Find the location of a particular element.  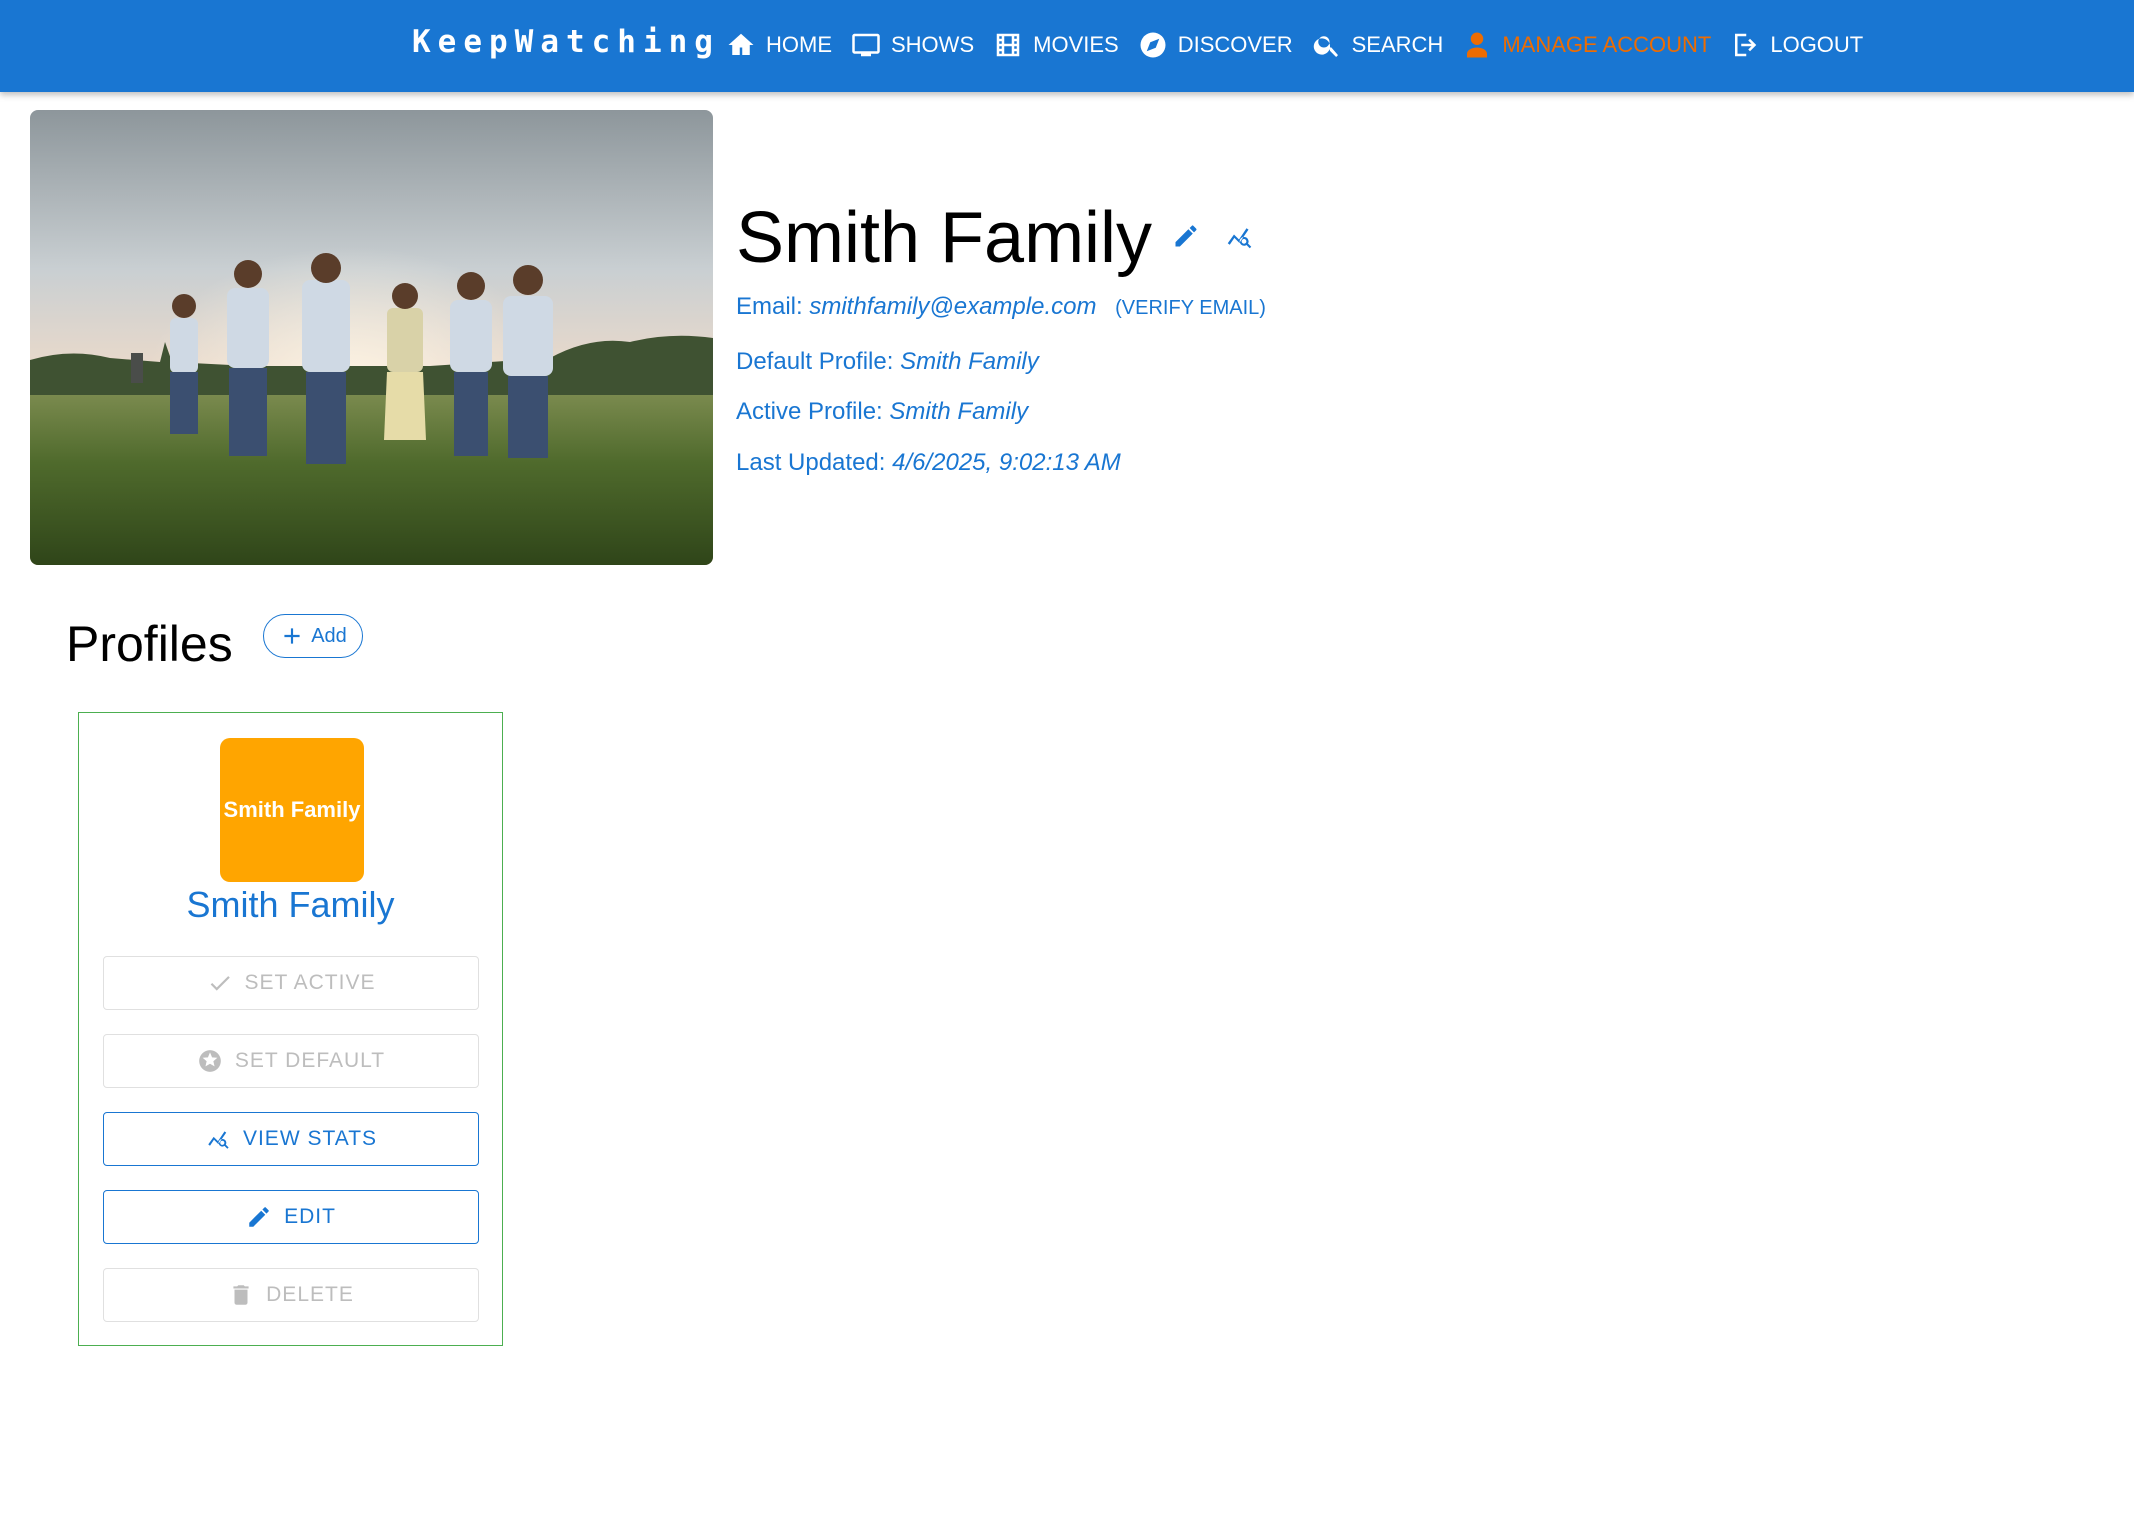

view-stats-label: VIEW STATS is located at coordinates (310, 1138).